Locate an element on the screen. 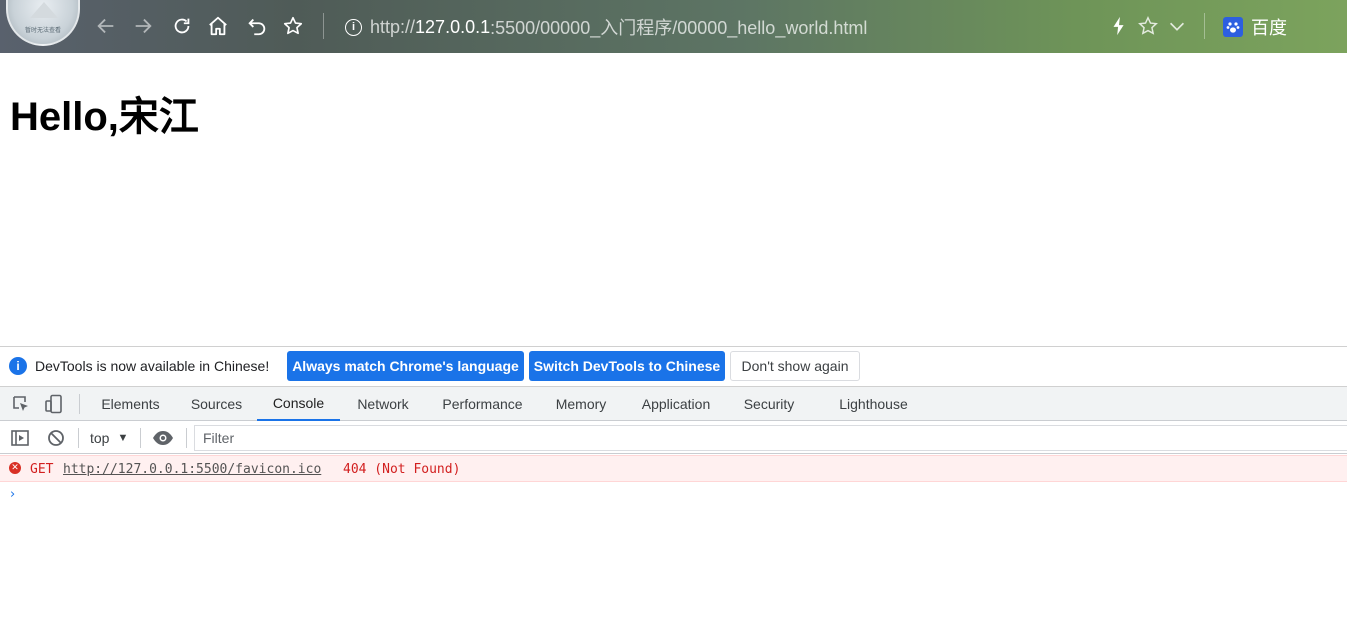 This screenshot has width=1347, height=636. page-heading: Hello,宋江 is located at coordinates (104, 117).